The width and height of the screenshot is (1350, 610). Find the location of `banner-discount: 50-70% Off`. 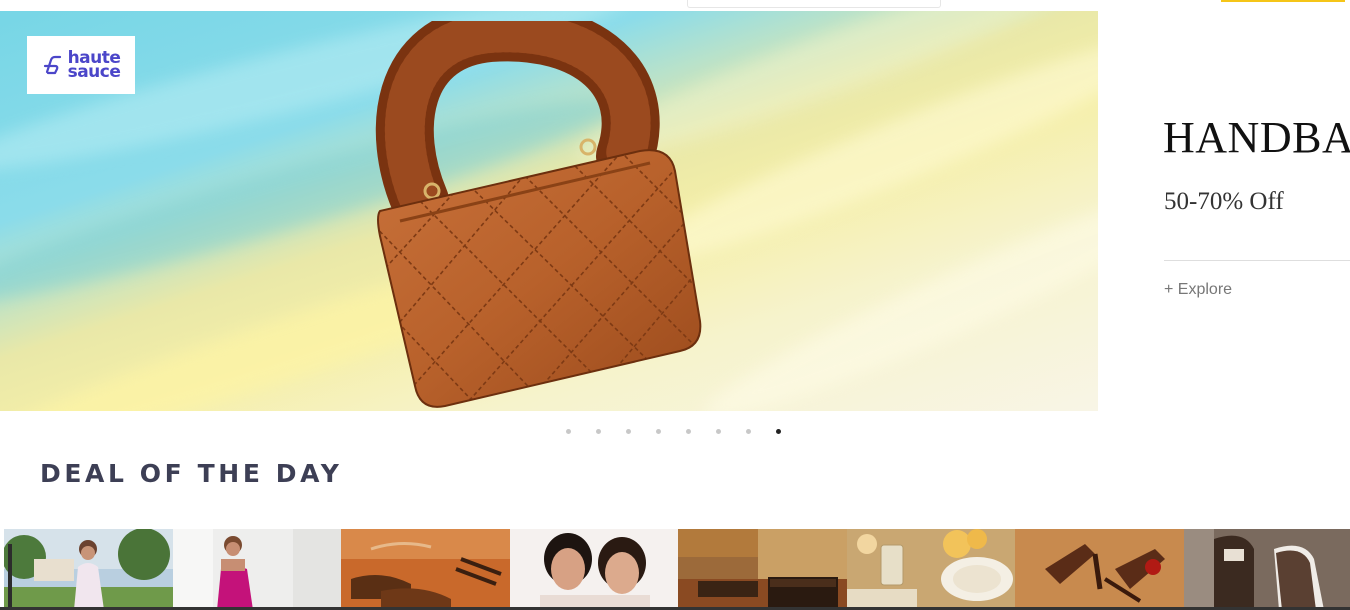

banner-discount: 50-70% Off is located at coordinates (1224, 201).